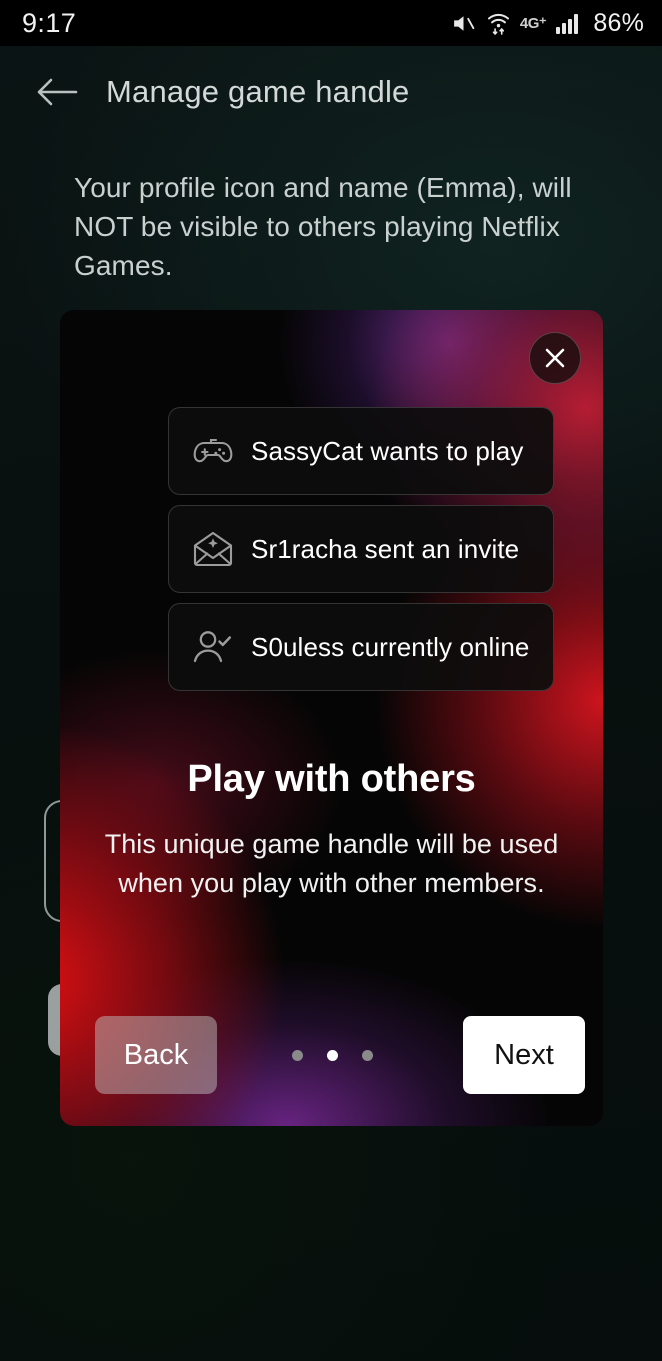  I want to click on back-button: Back, so click(156, 1055).